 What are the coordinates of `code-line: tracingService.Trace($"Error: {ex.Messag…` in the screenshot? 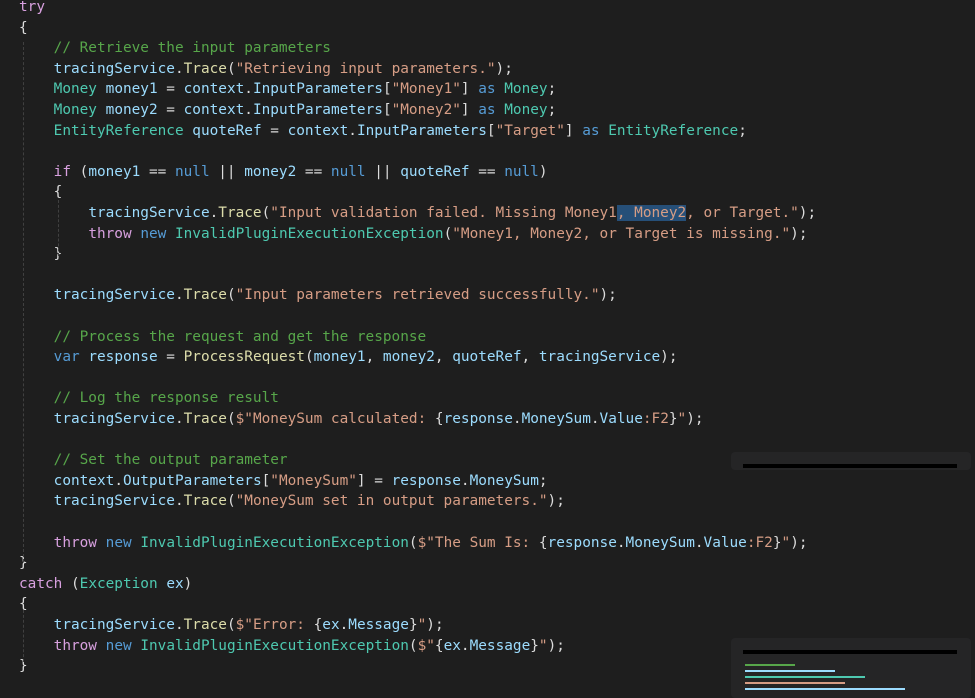 It's located at (231, 625).